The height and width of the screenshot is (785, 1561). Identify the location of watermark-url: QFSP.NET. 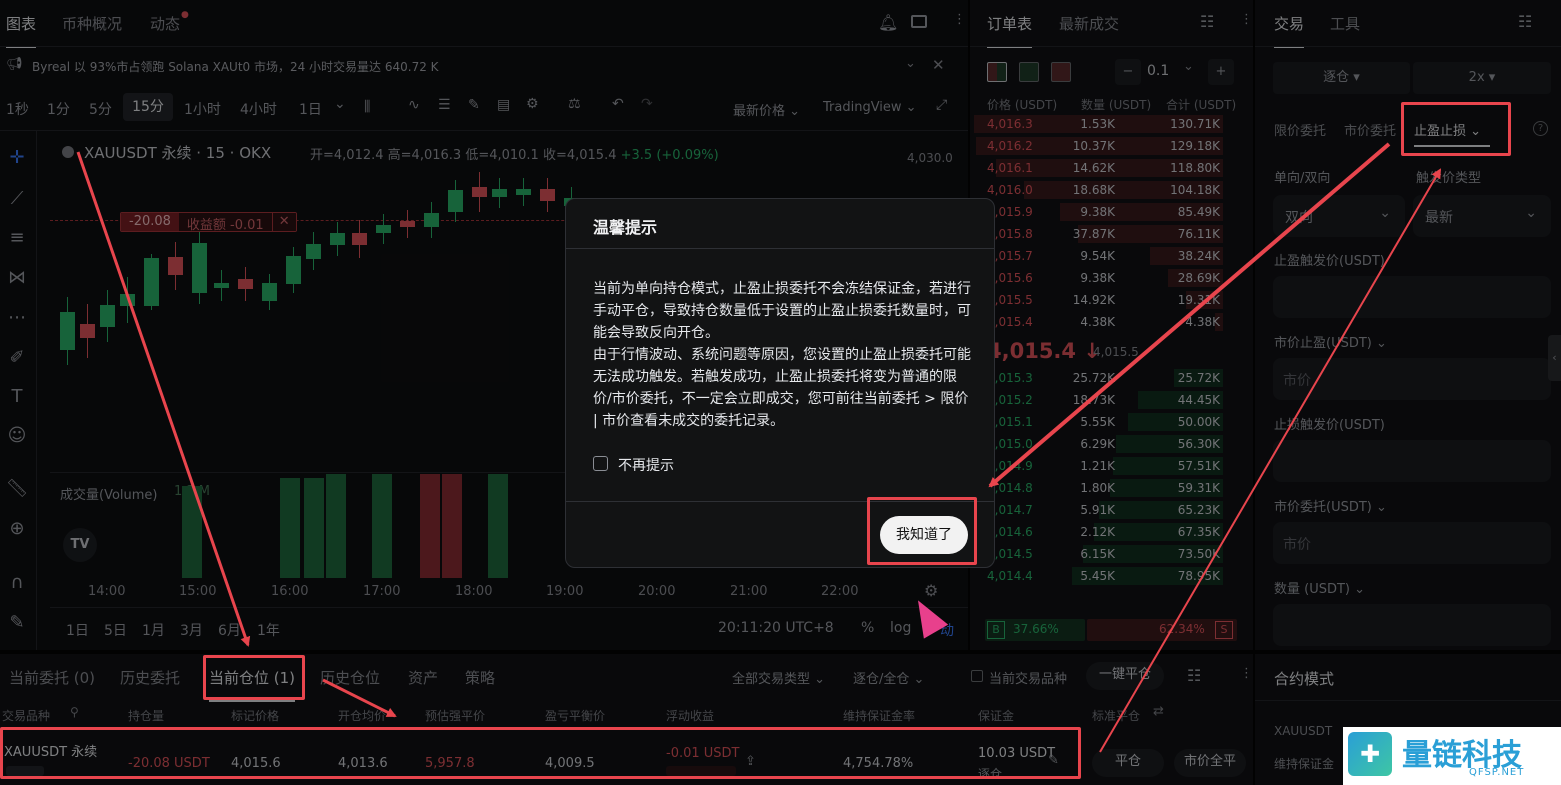
(1497, 772).